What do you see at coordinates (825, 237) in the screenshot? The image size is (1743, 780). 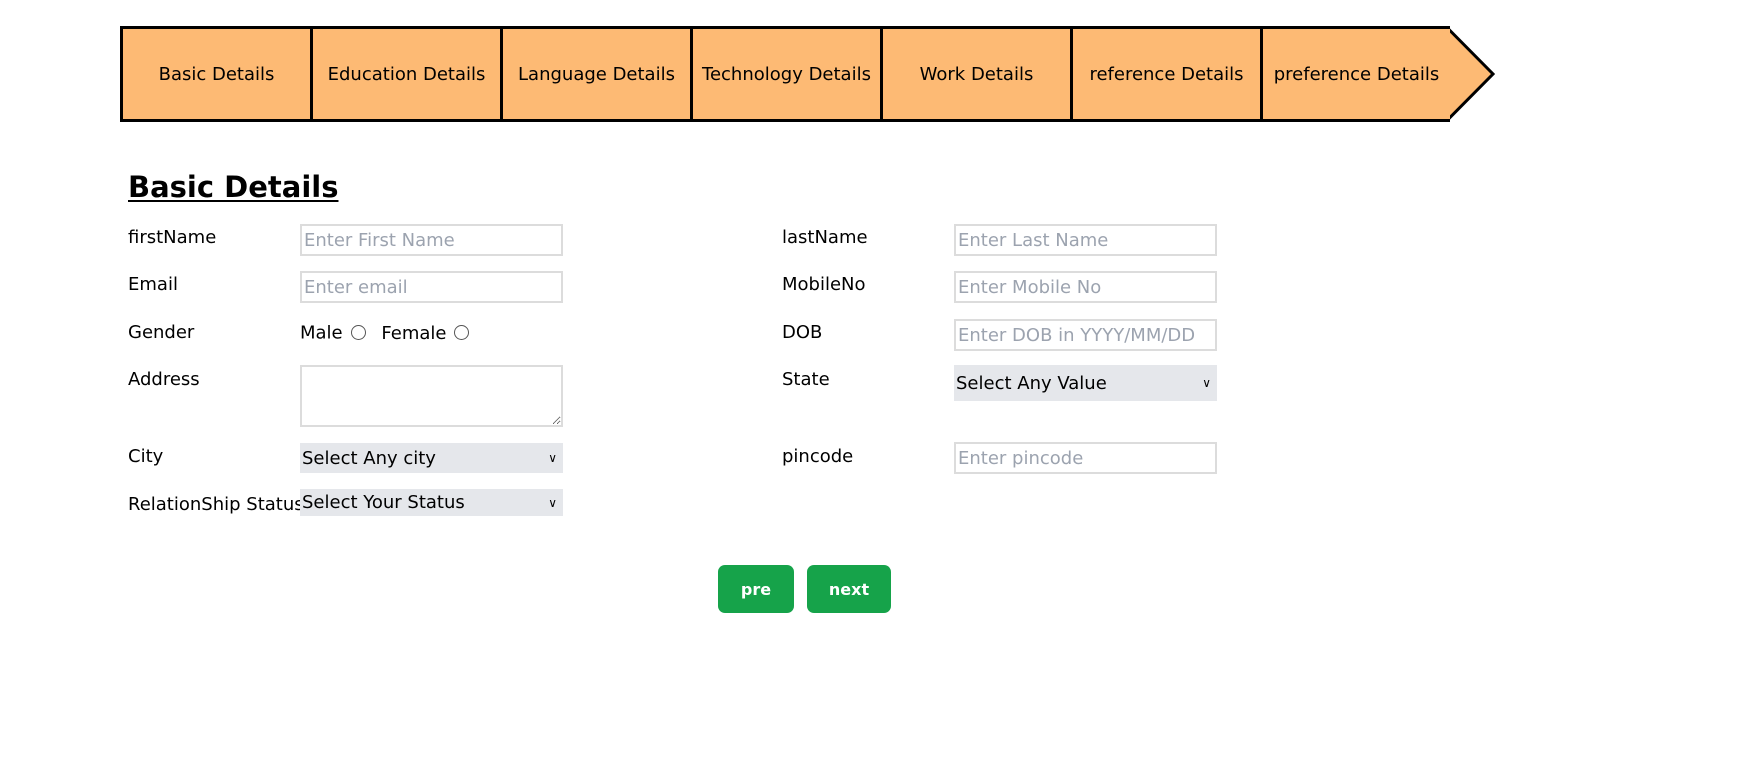 I see `last-name-label: lastName` at bounding box center [825, 237].